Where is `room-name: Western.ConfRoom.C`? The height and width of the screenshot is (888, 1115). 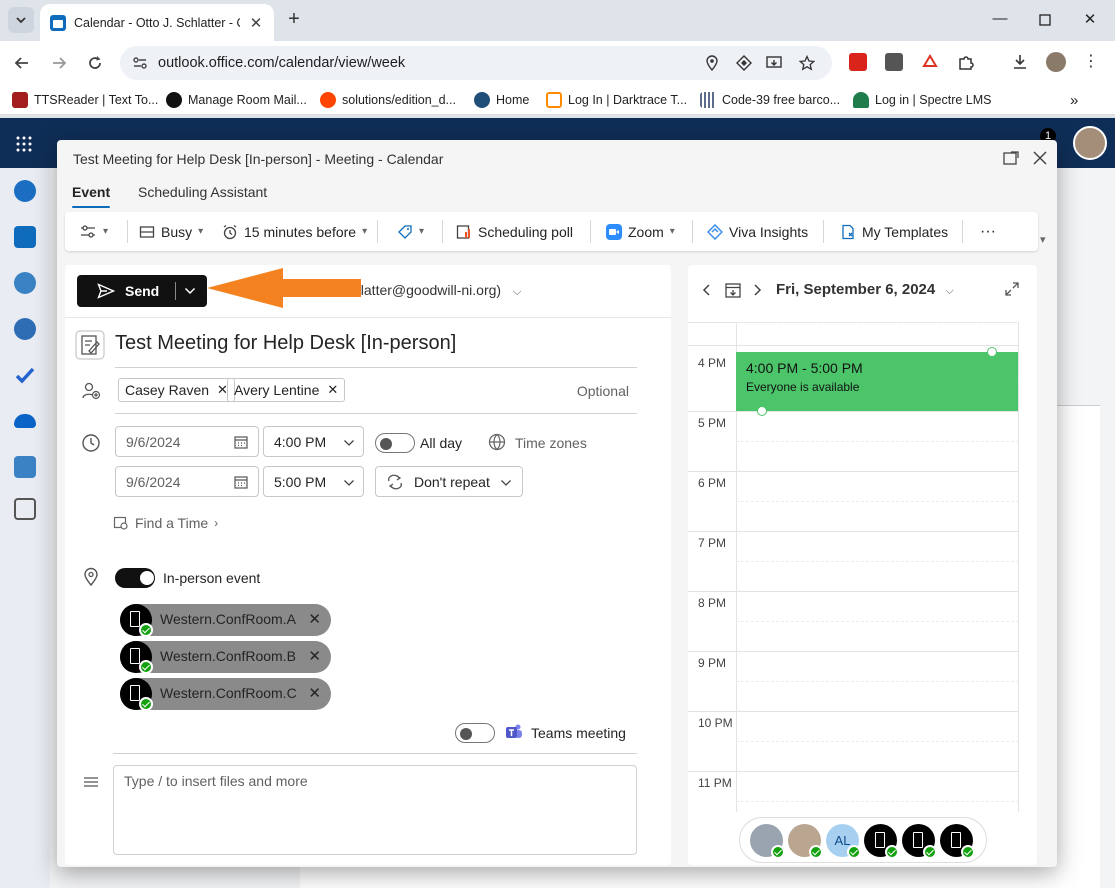 room-name: Western.ConfRoom.C is located at coordinates (228, 693).